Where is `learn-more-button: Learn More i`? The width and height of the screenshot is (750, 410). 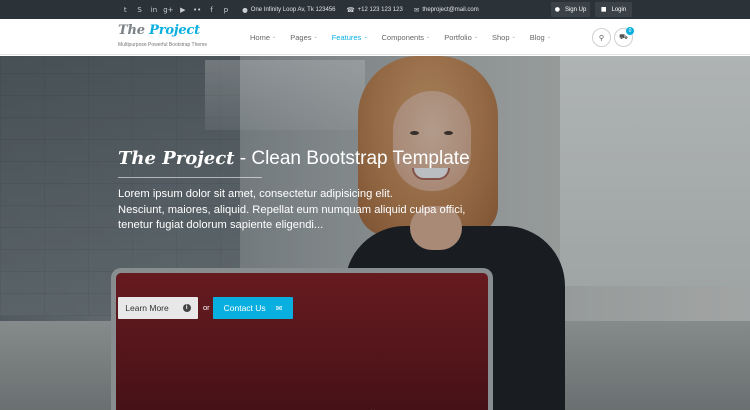
learn-more-button: Learn More i is located at coordinates (158, 308).